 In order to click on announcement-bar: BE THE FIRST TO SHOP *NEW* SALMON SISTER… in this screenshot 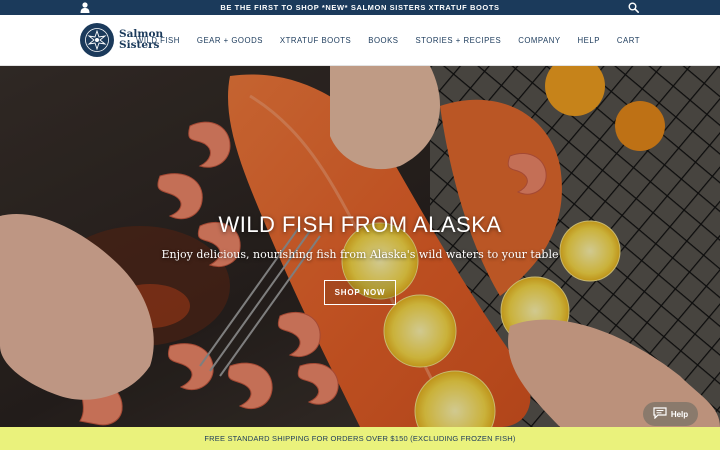, I will do `click(360, 7)`.